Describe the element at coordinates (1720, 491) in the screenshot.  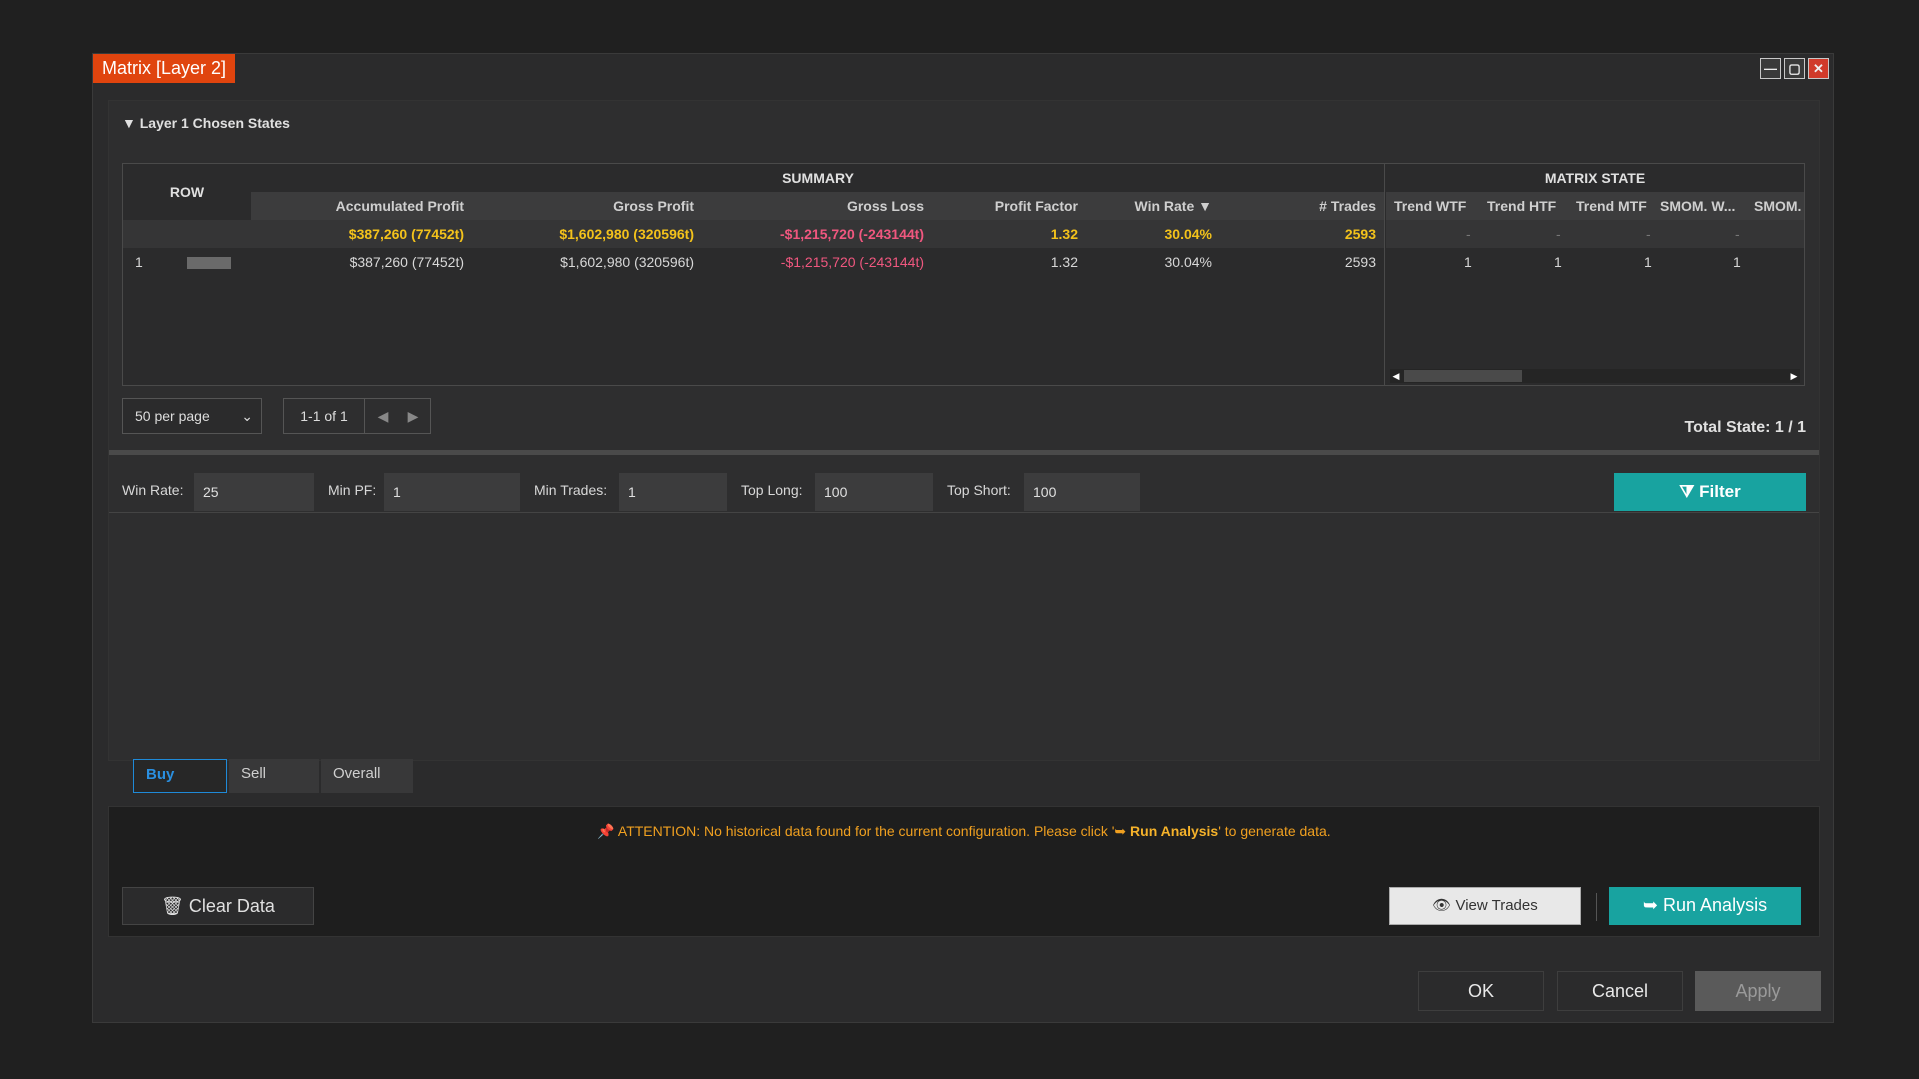
I see `filter-label: Filter` at that location.